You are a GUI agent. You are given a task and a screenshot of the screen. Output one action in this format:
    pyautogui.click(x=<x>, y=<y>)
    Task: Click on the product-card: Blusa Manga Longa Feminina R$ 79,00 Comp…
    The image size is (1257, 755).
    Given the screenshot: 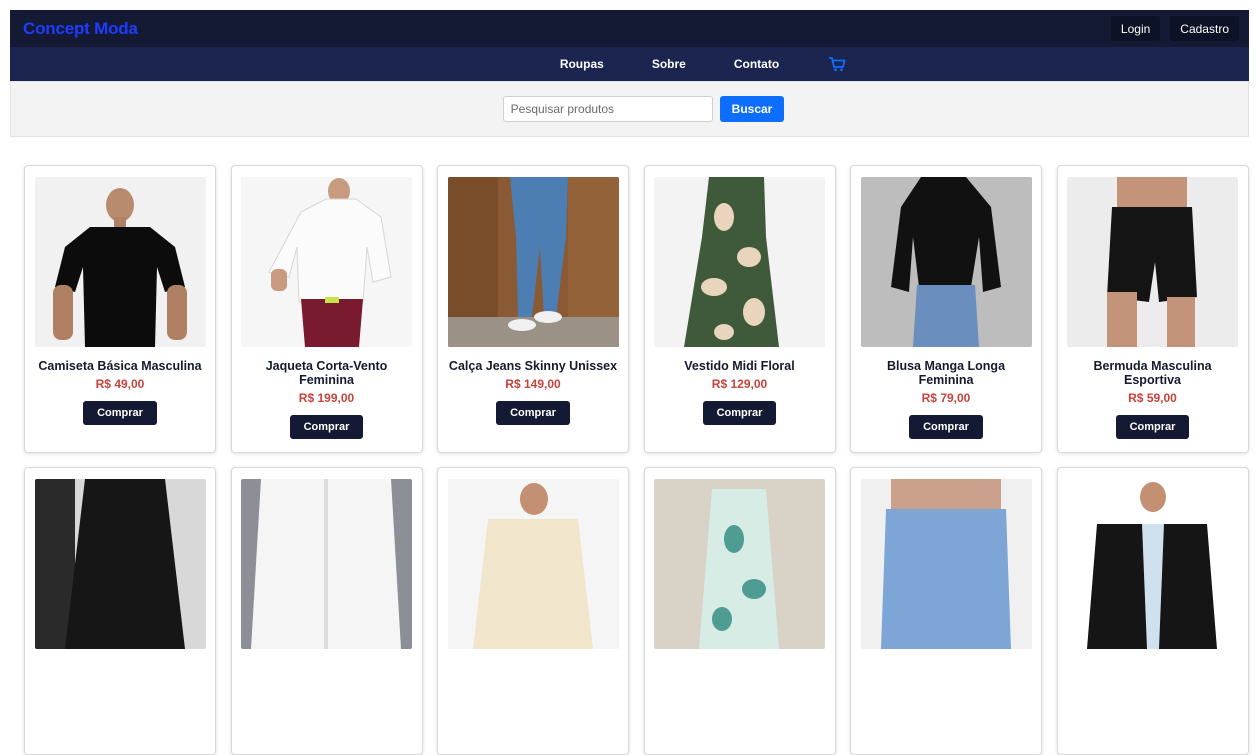 What is the action you would take?
    pyautogui.click(x=946, y=309)
    